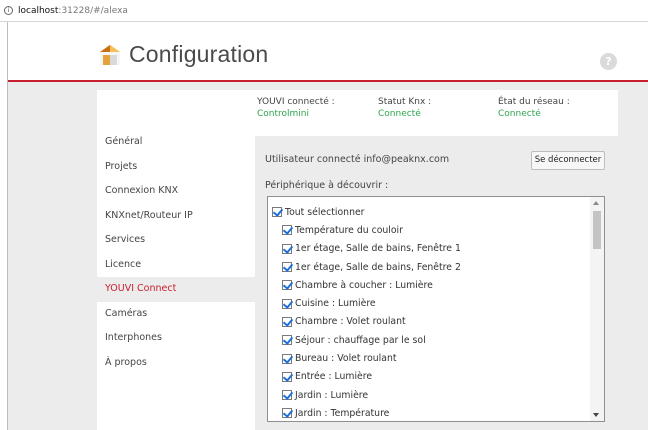 The height and width of the screenshot is (430, 648). What do you see at coordinates (176, 265) in the screenshot?
I see `sidebar-item-licence: Licence` at bounding box center [176, 265].